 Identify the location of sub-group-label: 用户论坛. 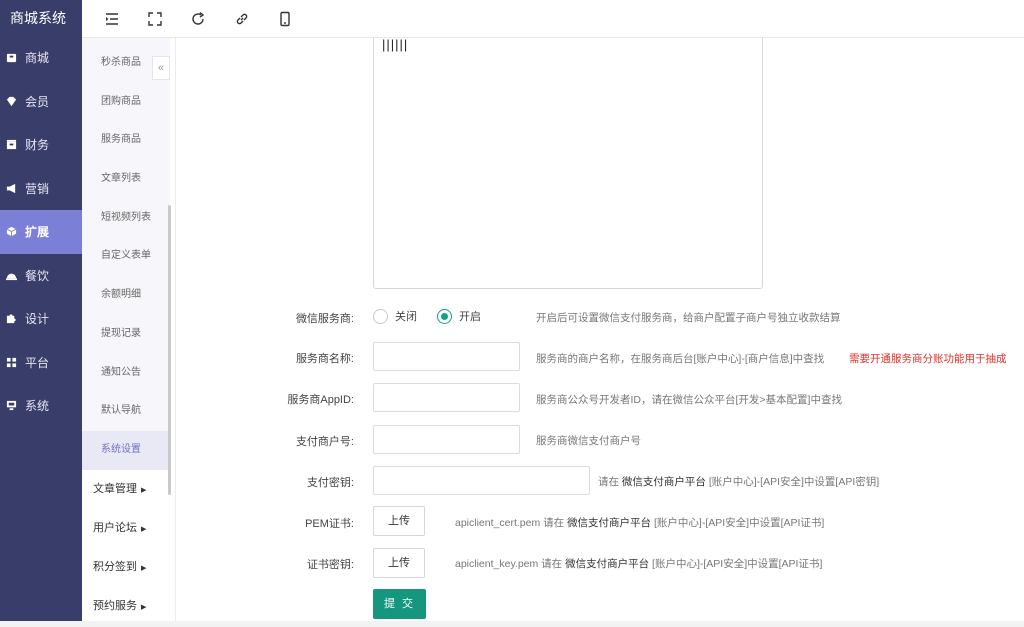
(115, 527).